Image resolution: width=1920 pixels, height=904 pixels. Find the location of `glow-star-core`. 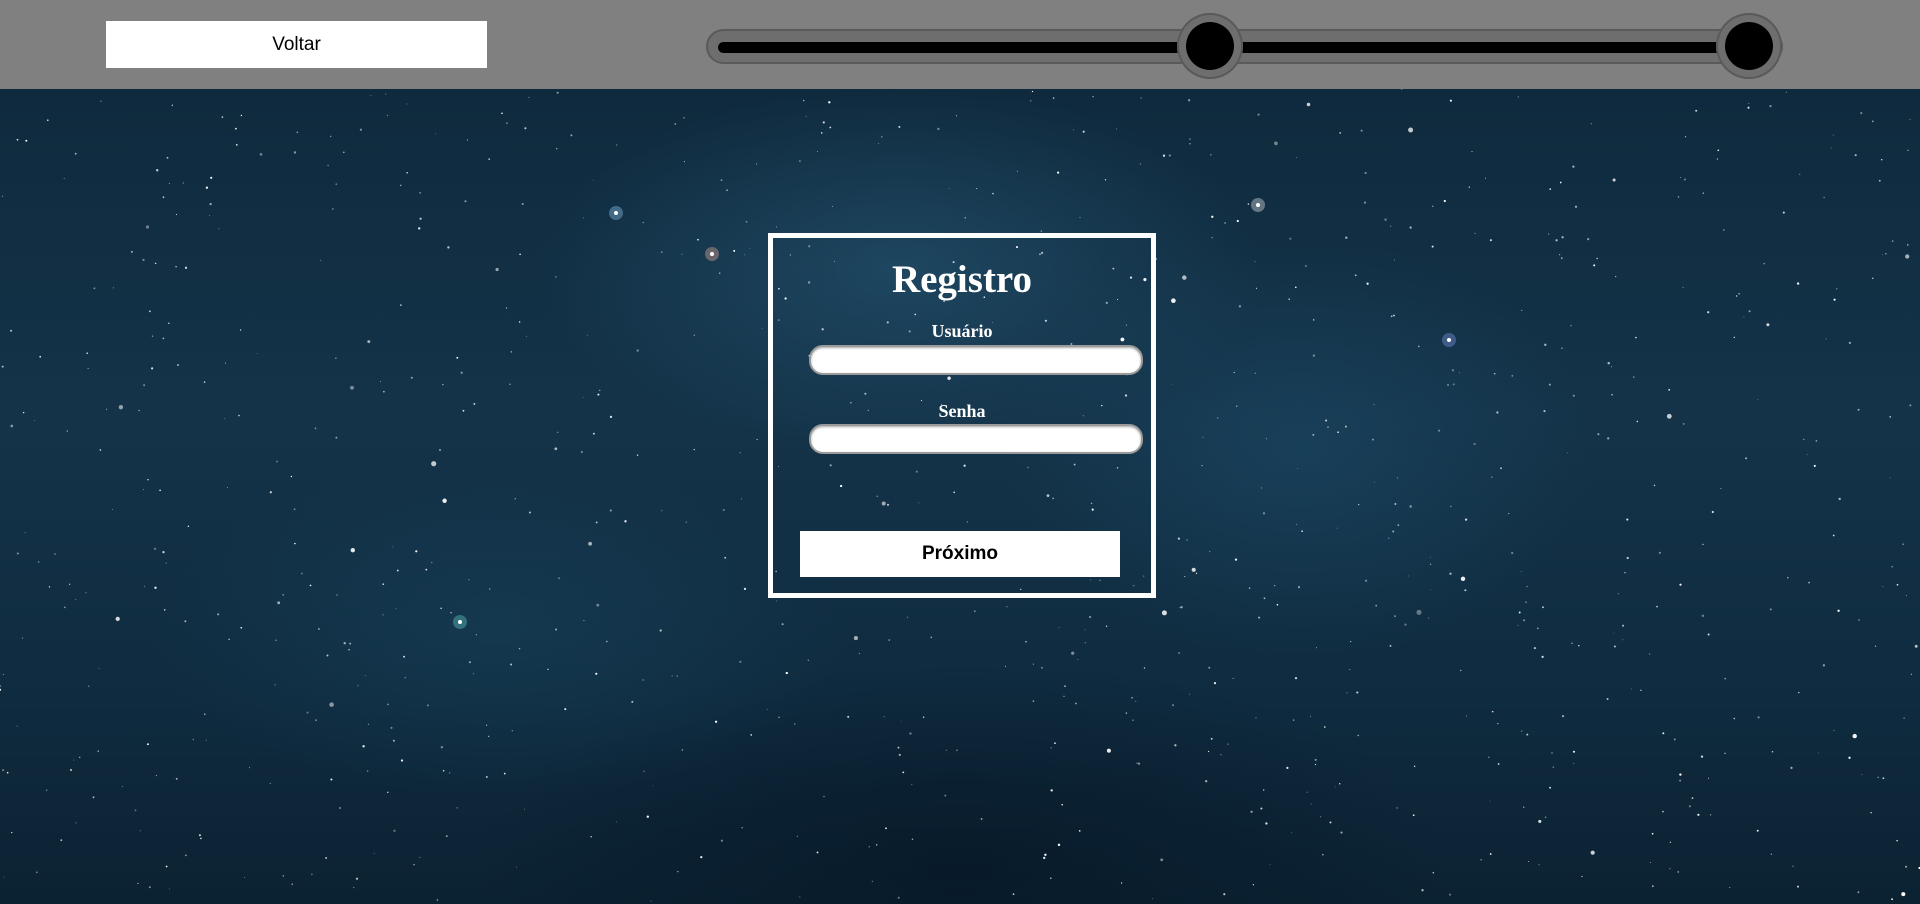

glow-star-core is located at coordinates (1258, 205).